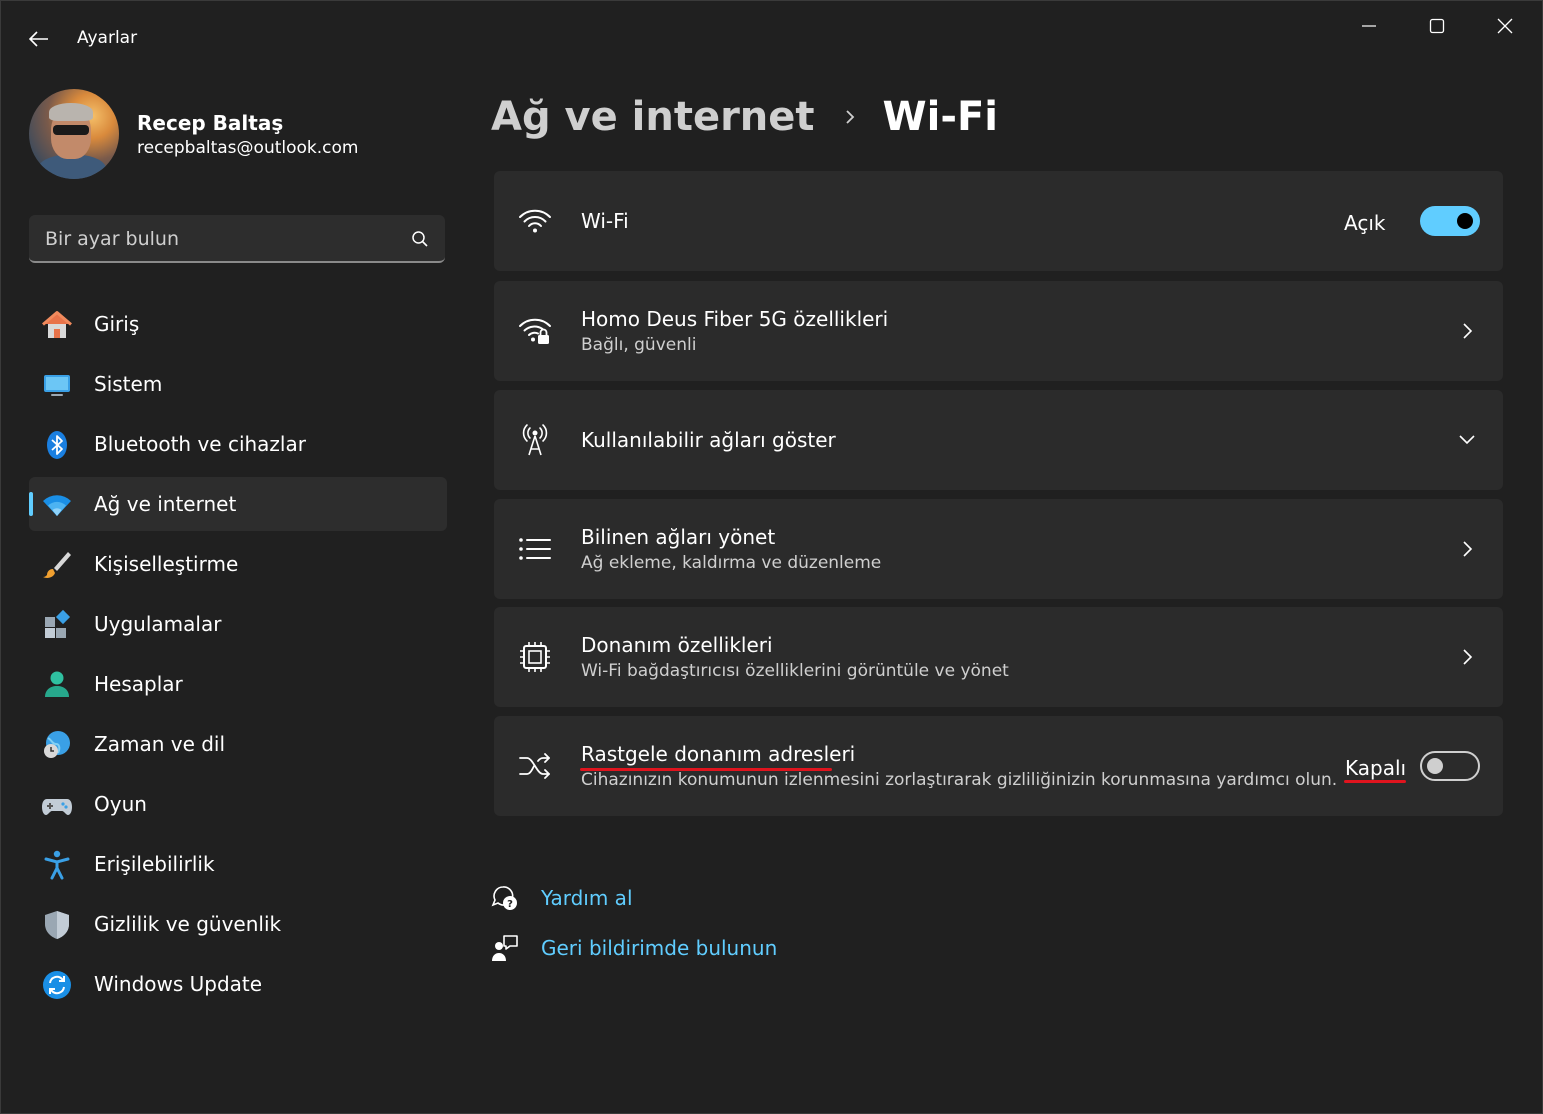  Describe the element at coordinates (200, 444) in the screenshot. I see `sidebar-item-label: Bluetooth ve cihazlar` at that location.